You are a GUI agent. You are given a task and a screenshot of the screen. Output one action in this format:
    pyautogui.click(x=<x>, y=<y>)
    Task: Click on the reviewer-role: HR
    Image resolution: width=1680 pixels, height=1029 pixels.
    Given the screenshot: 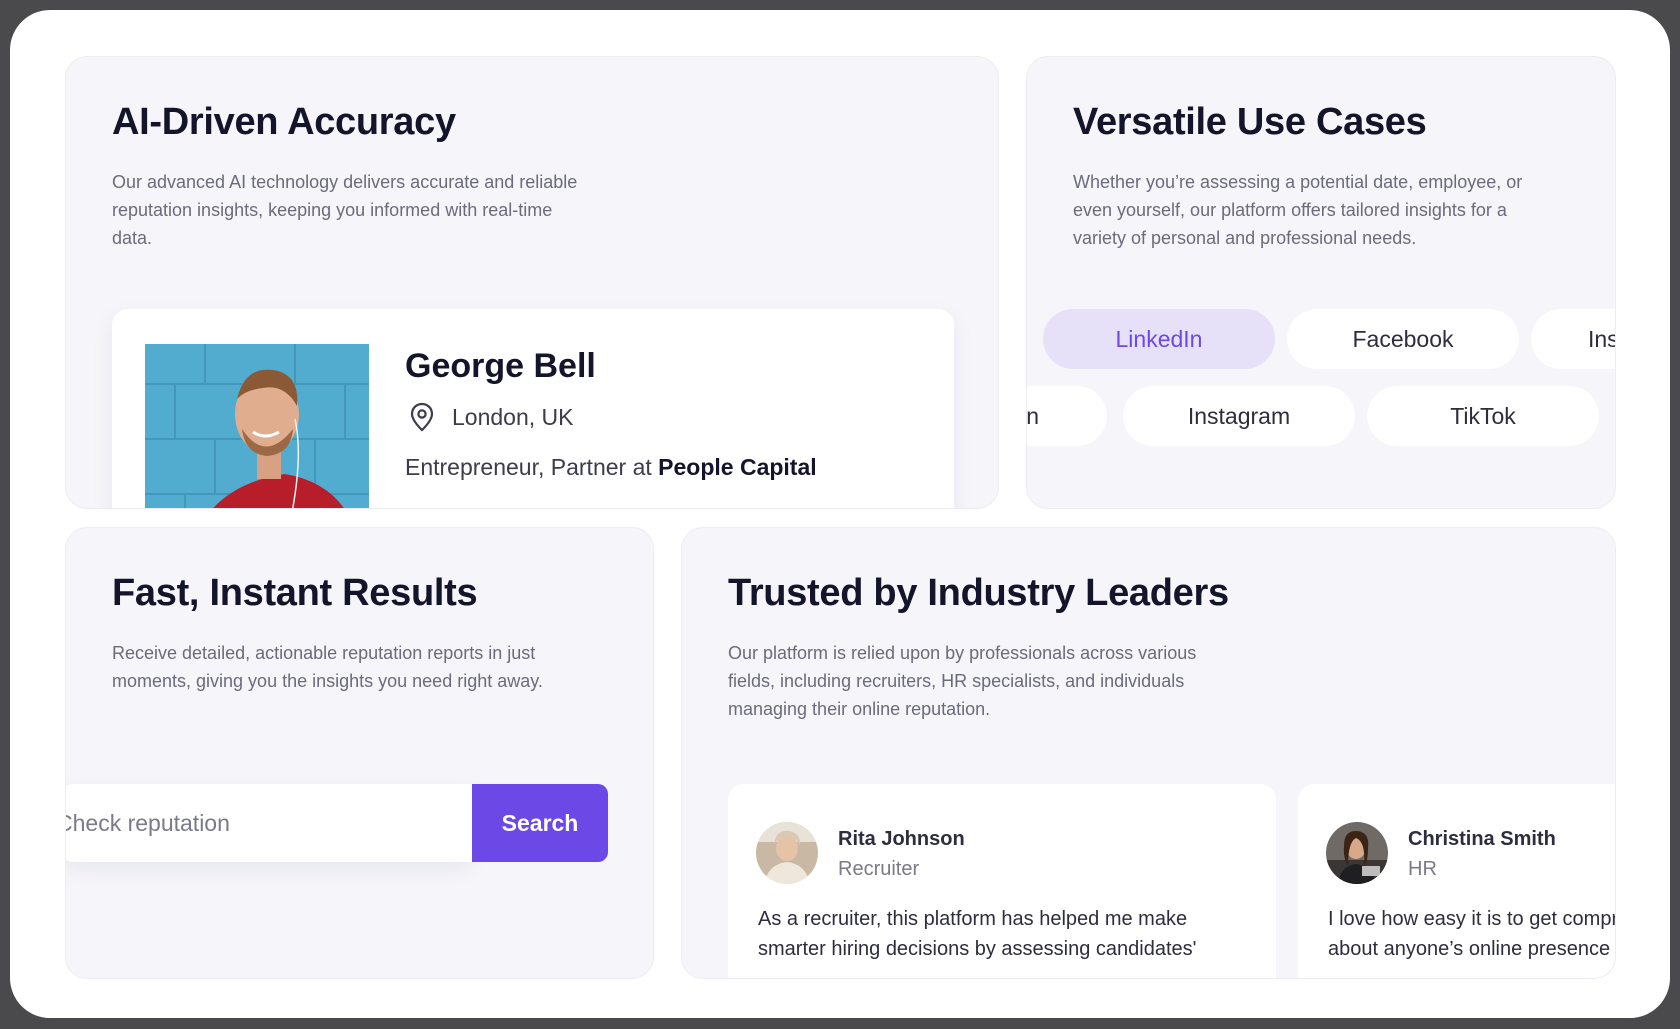 What is the action you would take?
    pyautogui.click(x=1422, y=869)
    